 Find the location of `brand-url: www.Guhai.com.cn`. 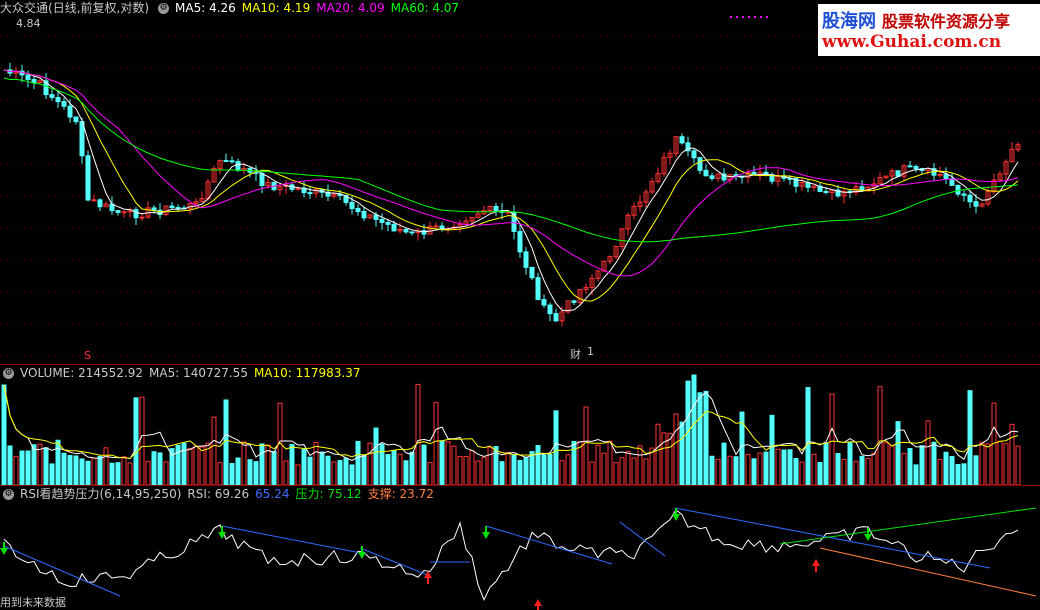

brand-url: www.Guhai.com.cn is located at coordinates (912, 42).